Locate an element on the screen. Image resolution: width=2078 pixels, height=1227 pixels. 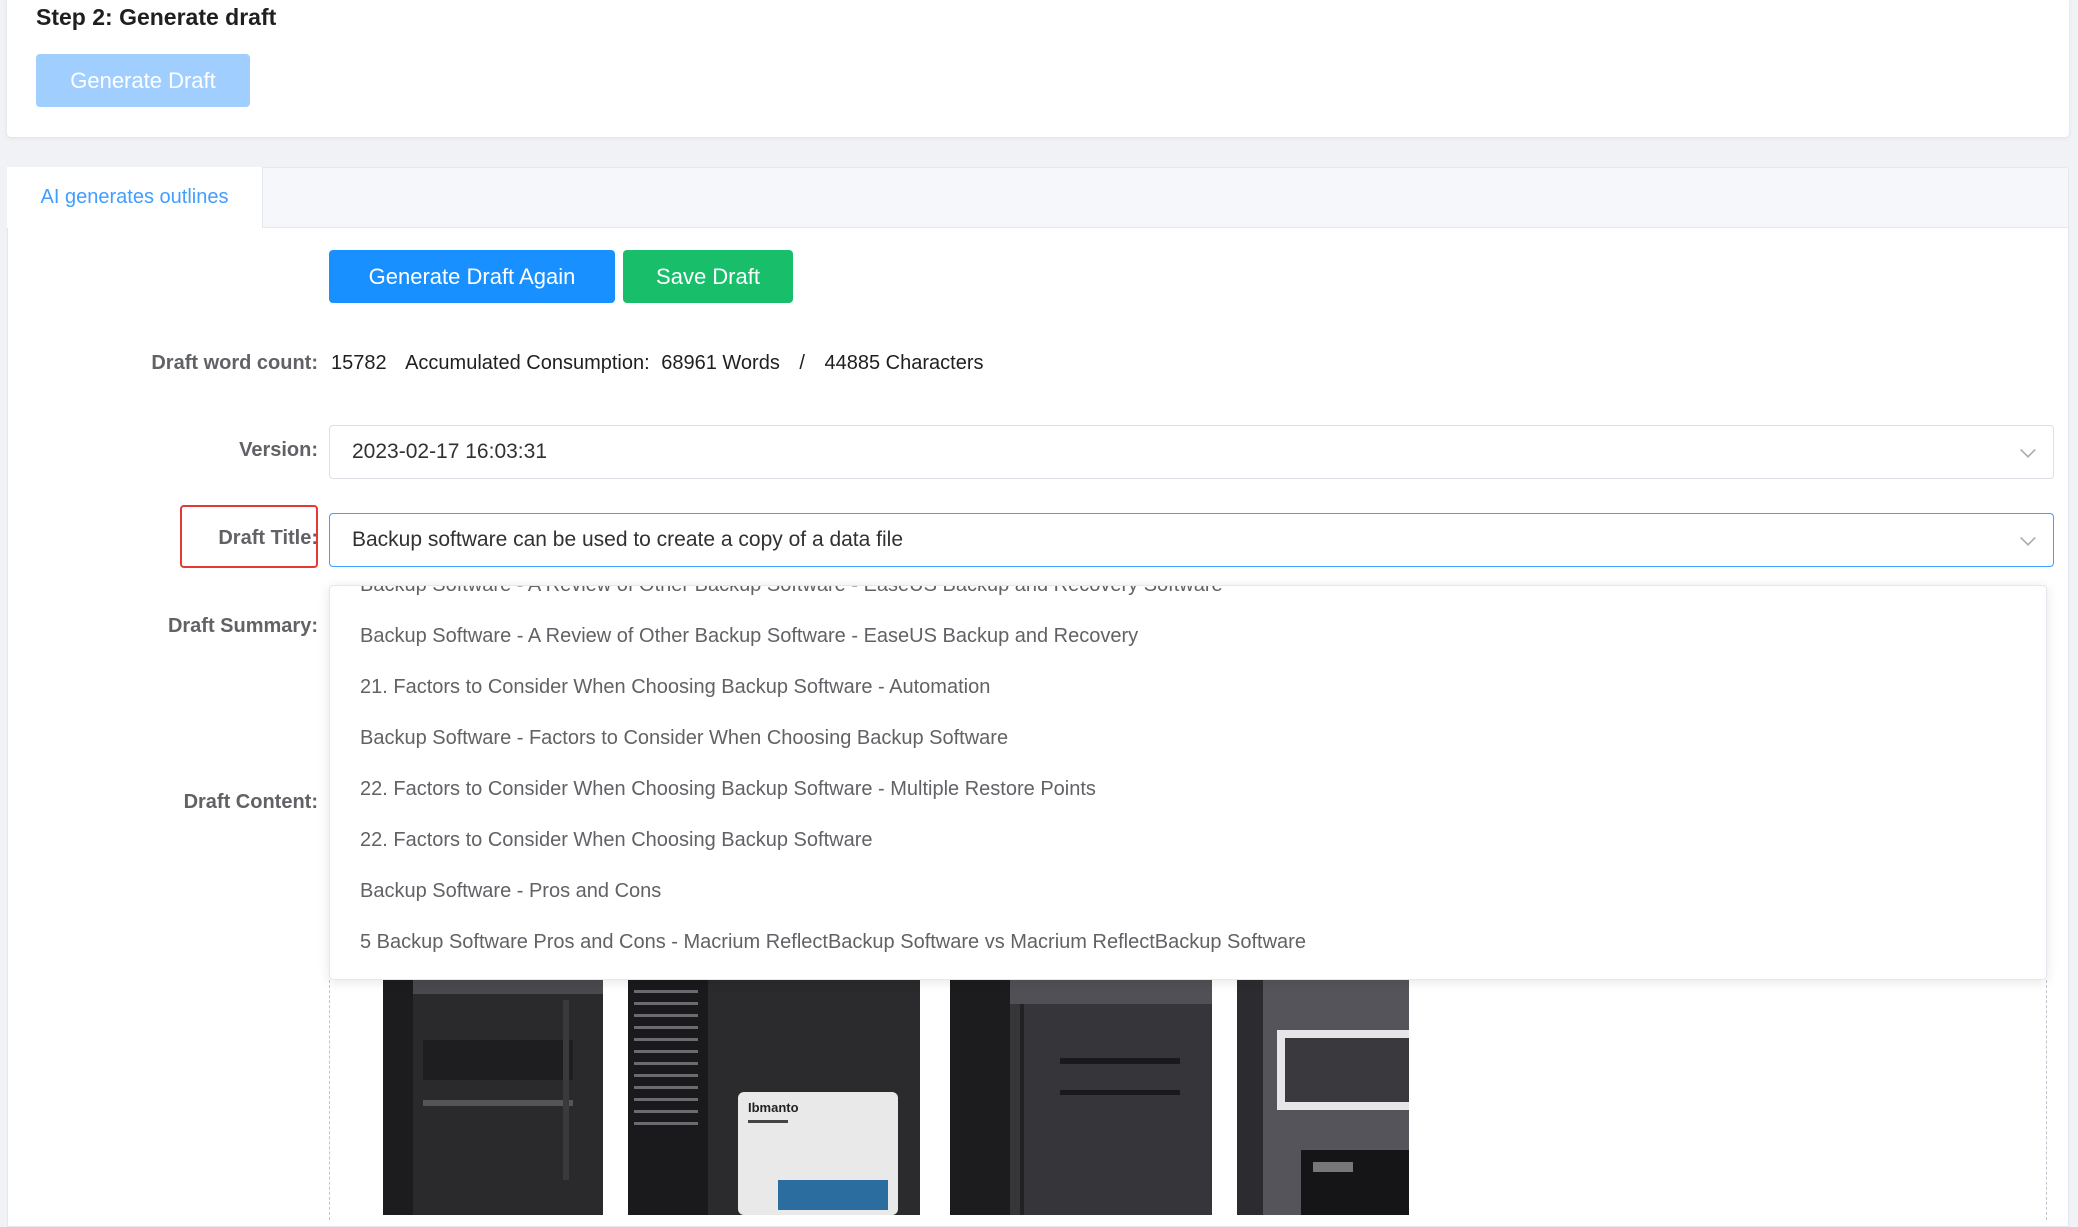
consumption-label: Accumulated Consumption: is located at coordinates (527, 363).